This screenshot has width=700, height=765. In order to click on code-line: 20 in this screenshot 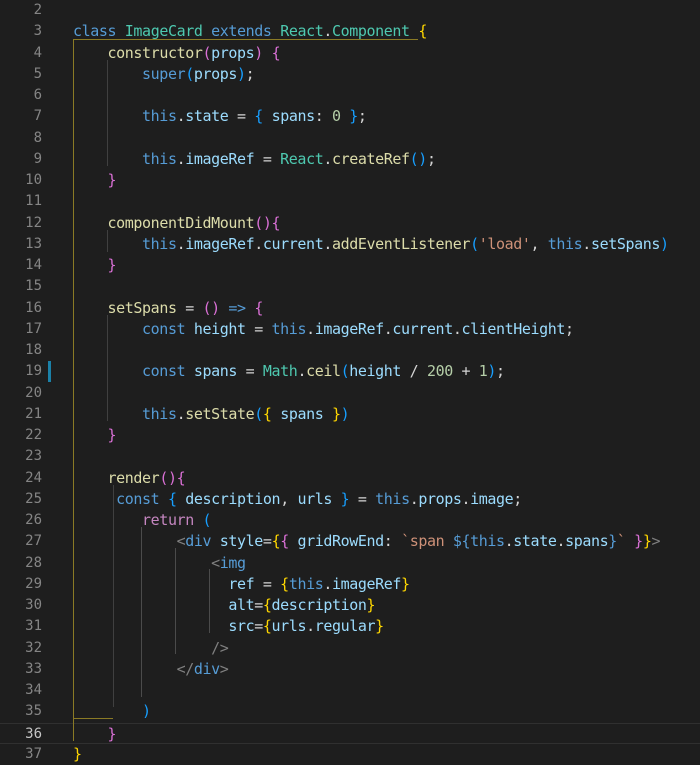, I will do `click(350, 393)`.